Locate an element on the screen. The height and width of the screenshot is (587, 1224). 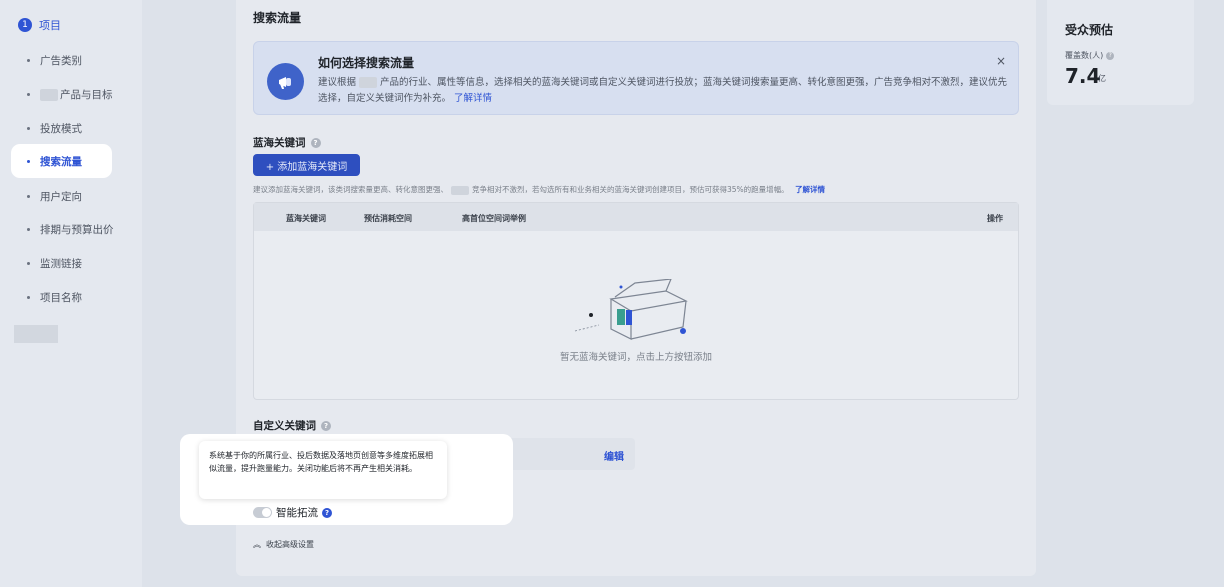
smart-expand-toggle is located at coordinates (262, 512).